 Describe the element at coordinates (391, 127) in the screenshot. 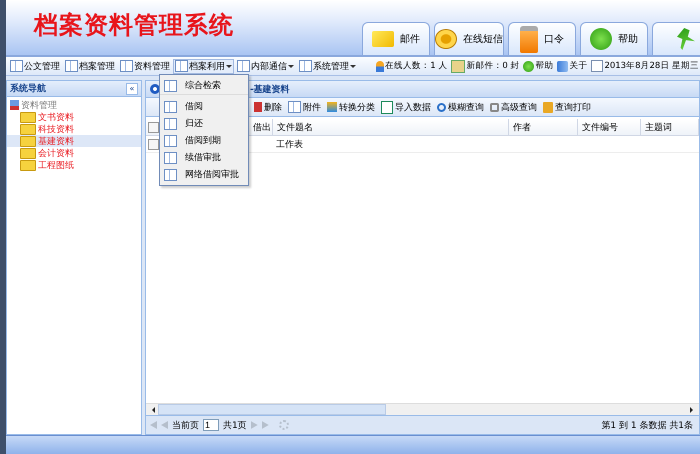

I see `column-header: 文件题名` at that location.